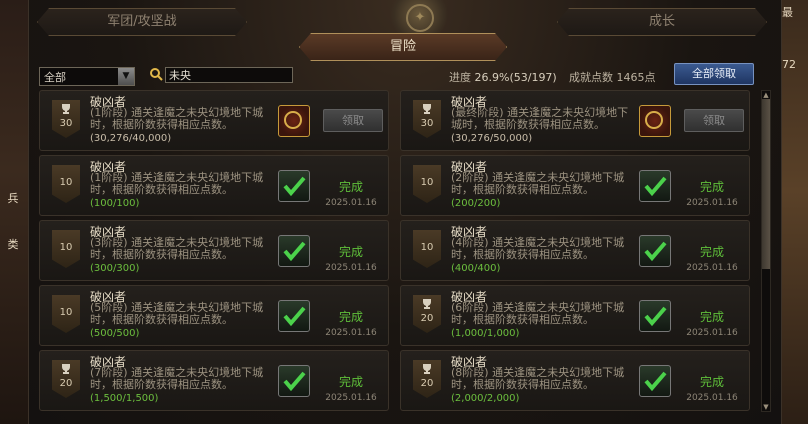  I want to click on achievement-progress: (200/200), so click(476, 203).